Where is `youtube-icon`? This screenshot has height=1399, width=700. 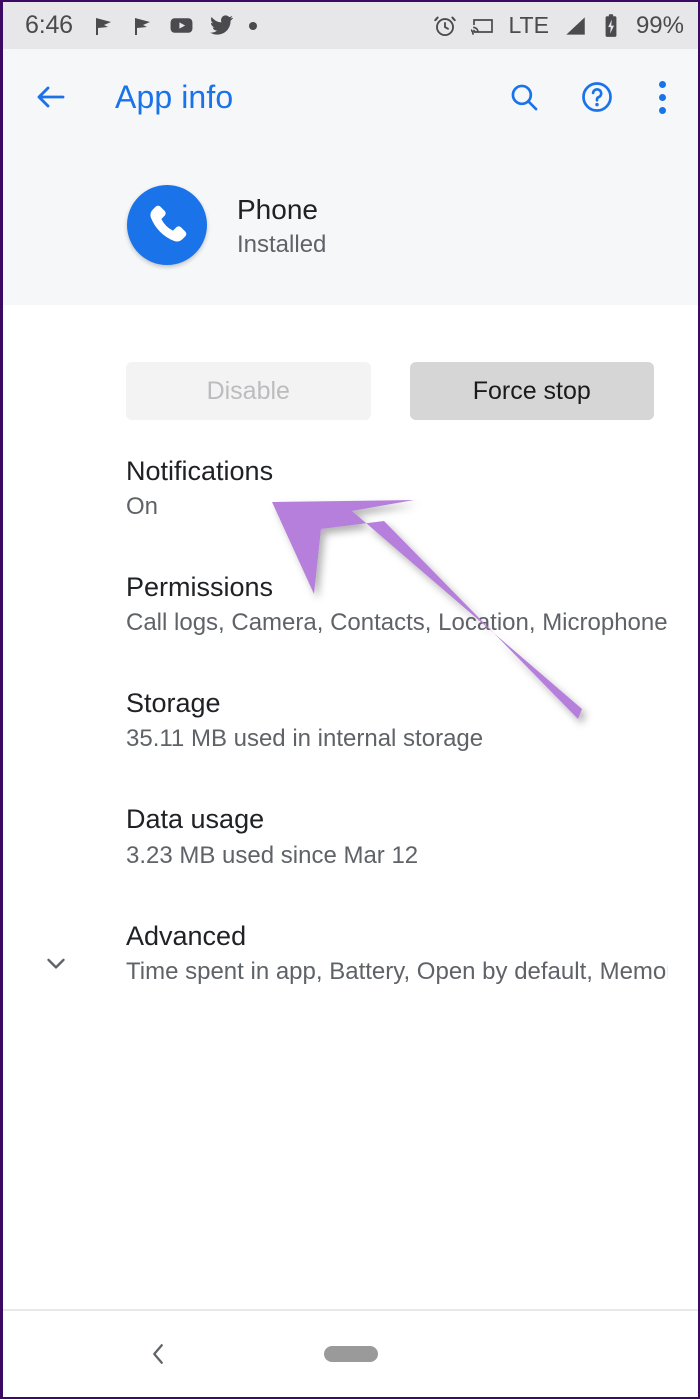
youtube-icon is located at coordinates (181, 25).